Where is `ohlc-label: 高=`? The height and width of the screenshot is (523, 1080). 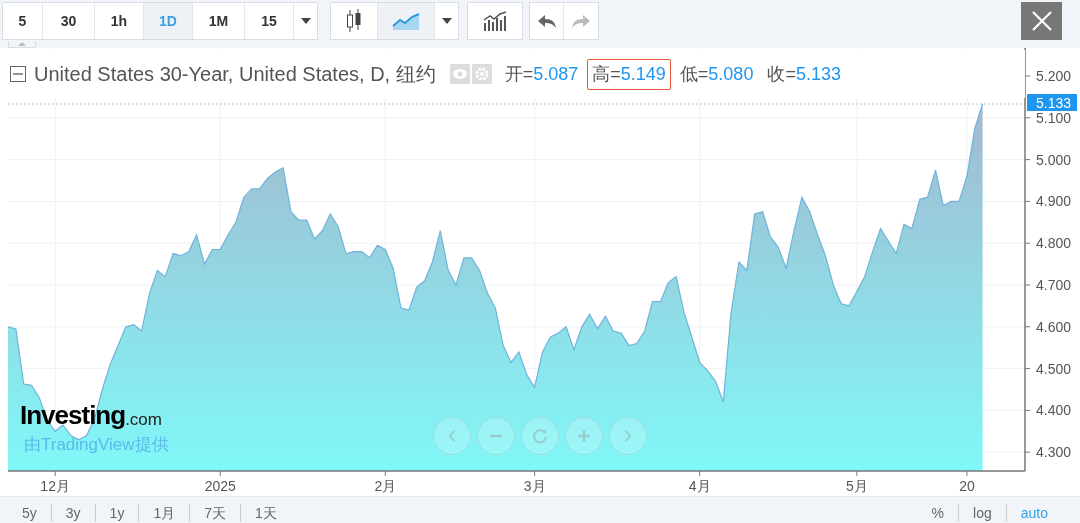
ohlc-label: 高= is located at coordinates (606, 74).